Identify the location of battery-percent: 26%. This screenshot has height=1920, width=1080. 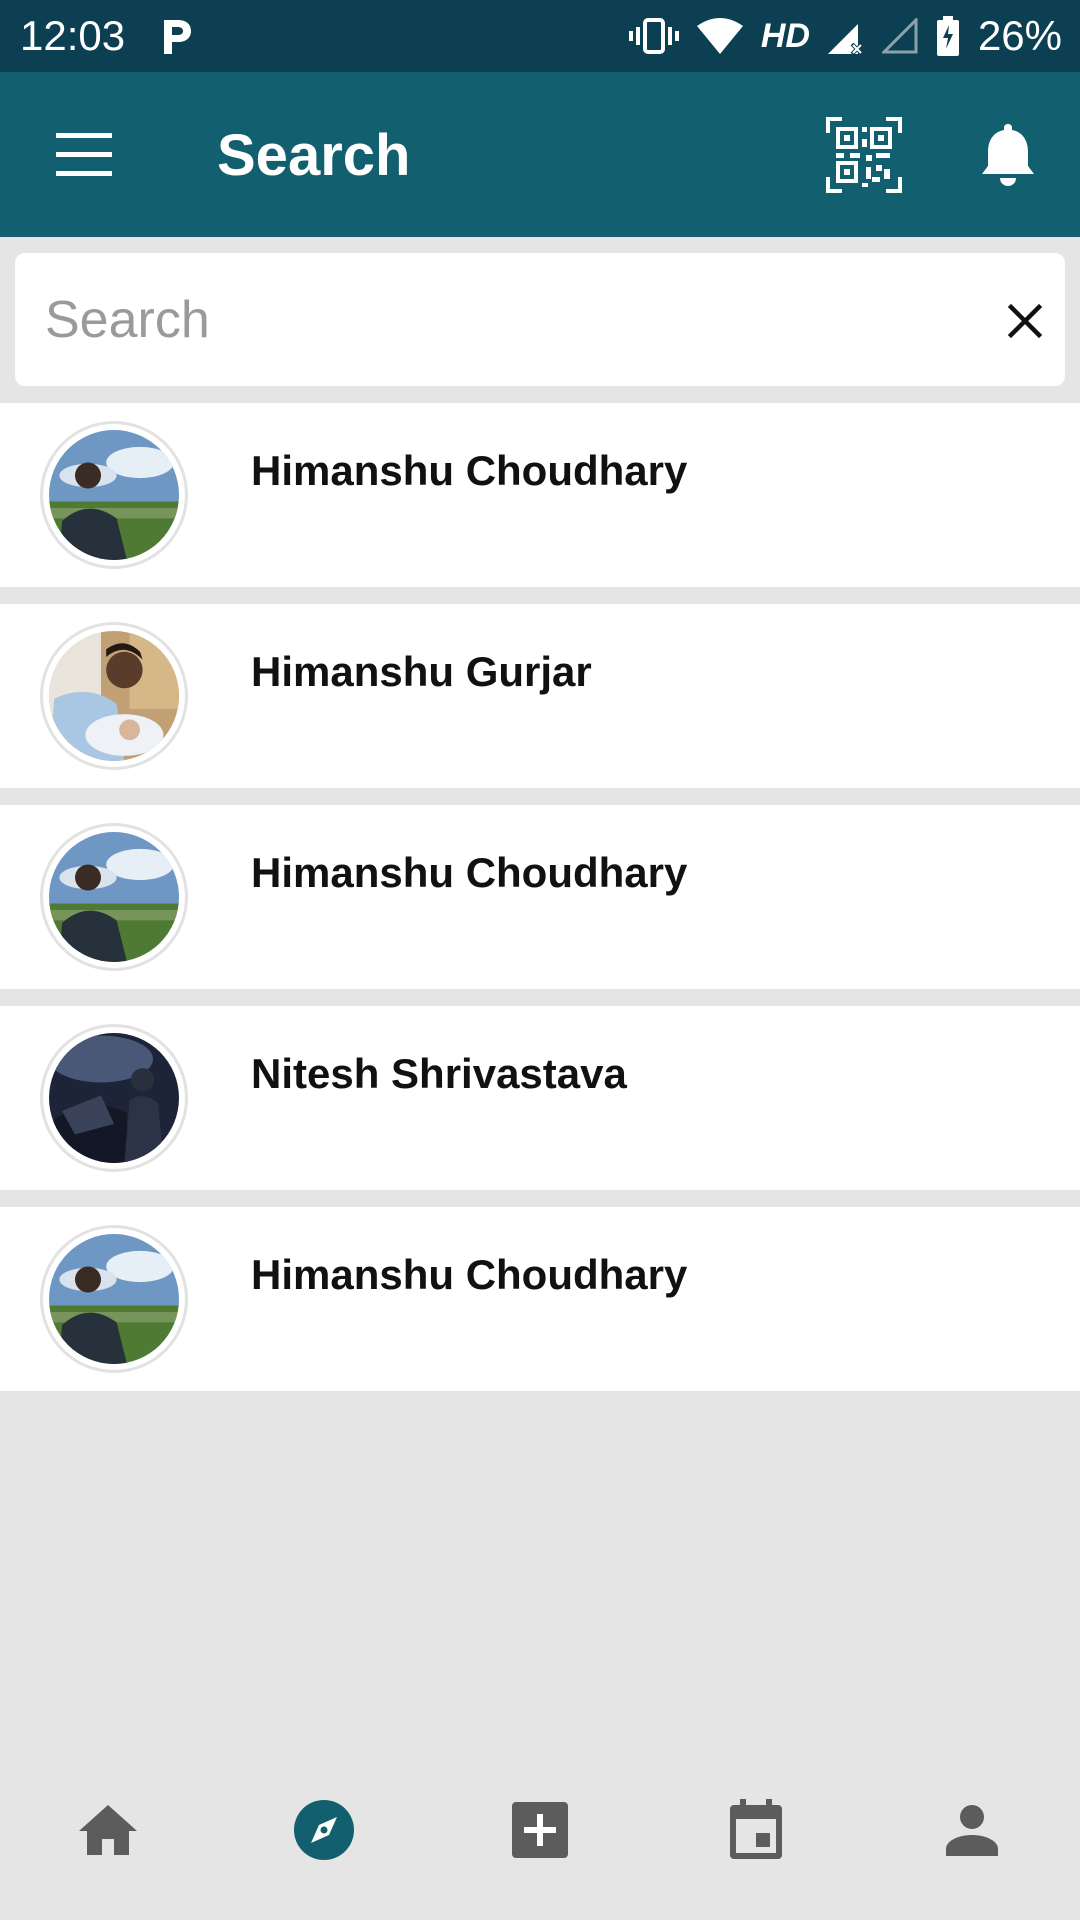
(1019, 35).